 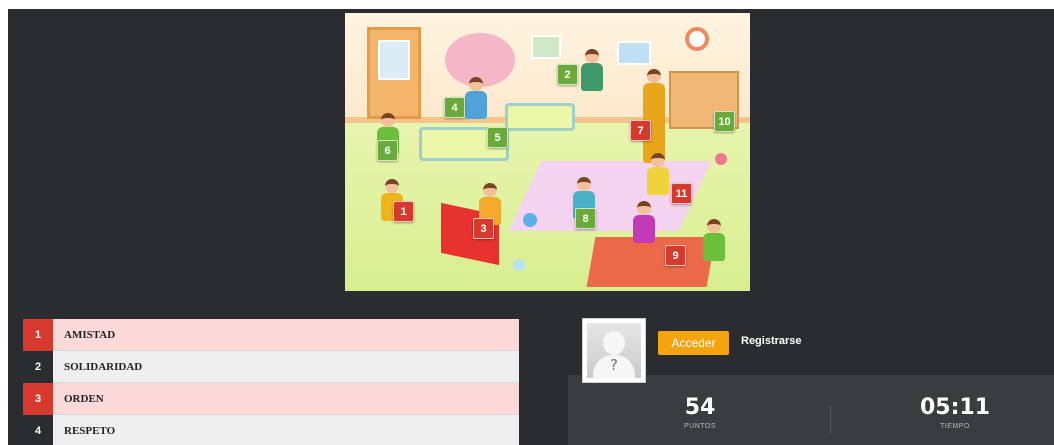 I want to click on marker-2: 2, so click(x=567, y=74).